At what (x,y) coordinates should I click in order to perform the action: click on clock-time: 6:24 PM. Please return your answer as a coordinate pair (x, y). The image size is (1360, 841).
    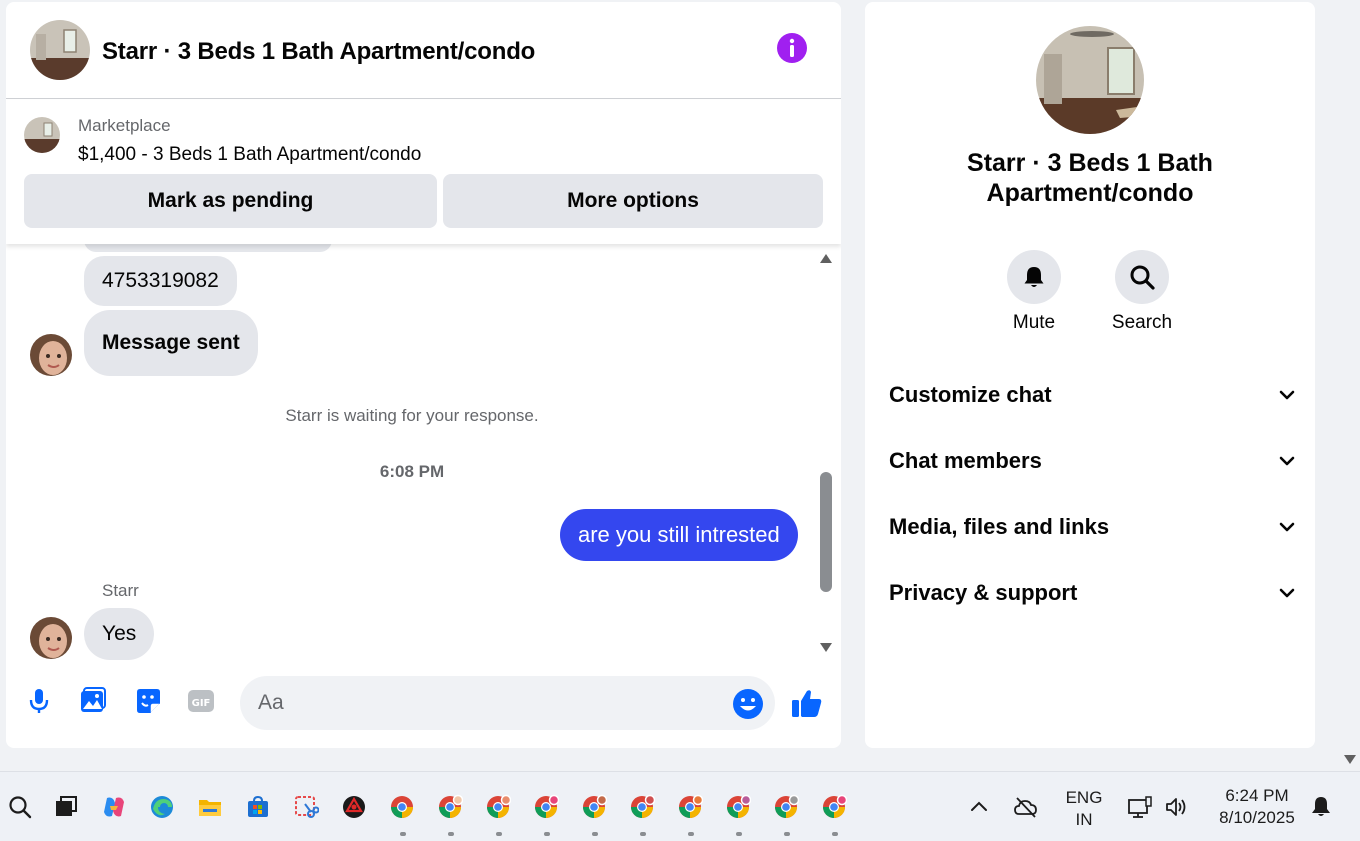
    Looking at the image, I should click on (1257, 795).